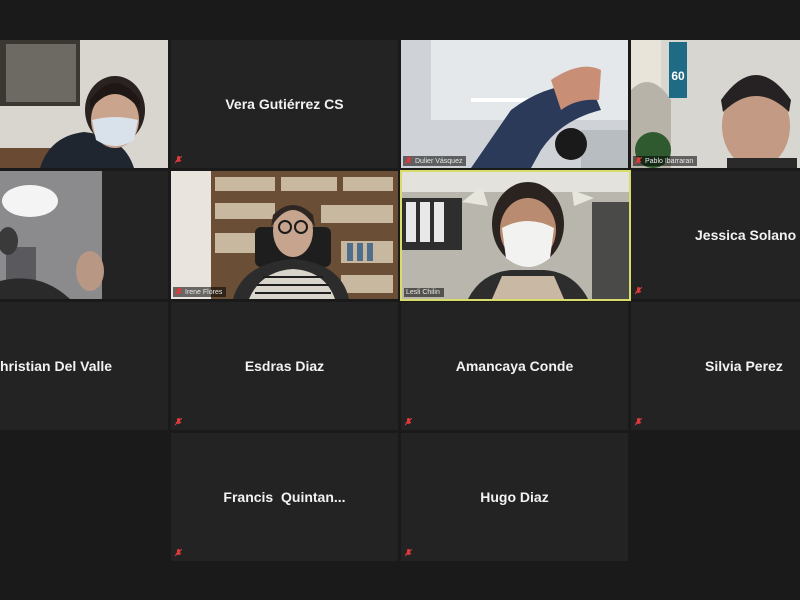 Image resolution: width=800 pixels, height=600 pixels. I want to click on participant-name: Lesli Chilin, so click(423, 292).